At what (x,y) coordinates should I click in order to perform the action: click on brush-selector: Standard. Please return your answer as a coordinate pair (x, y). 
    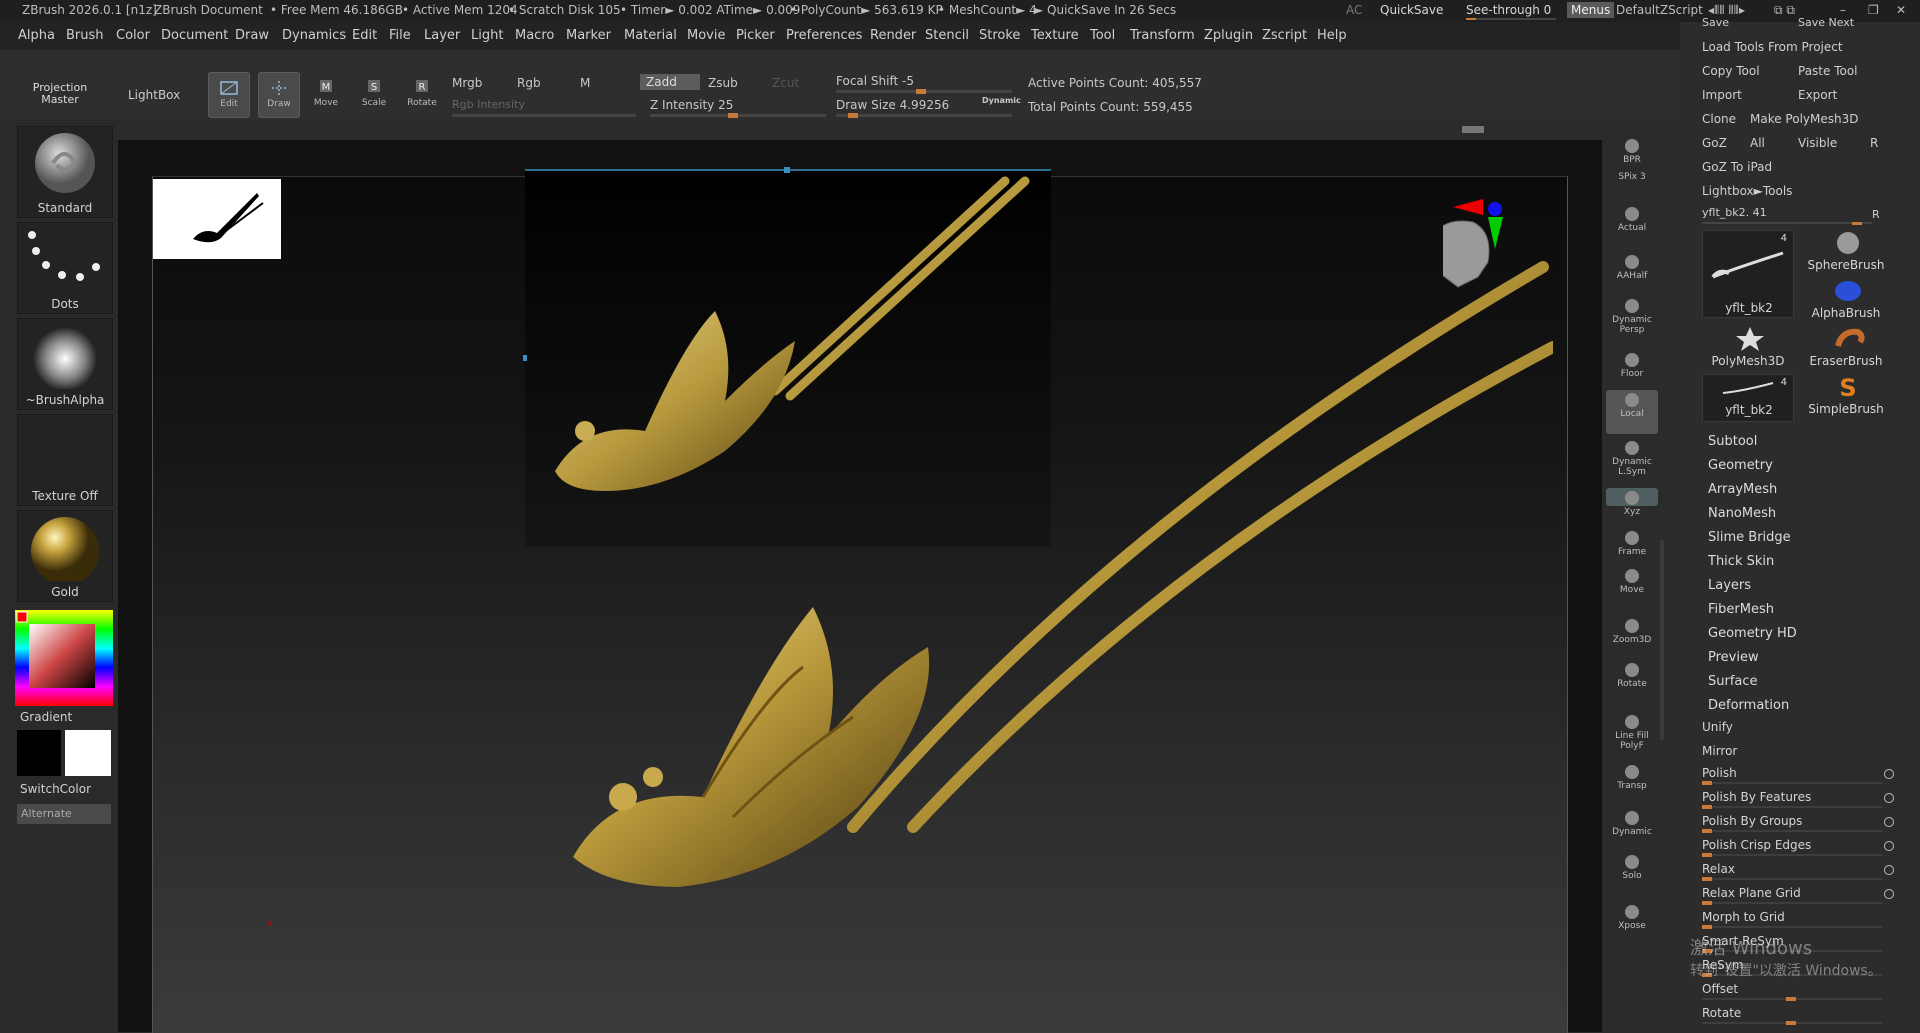
    Looking at the image, I should click on (65, 172).